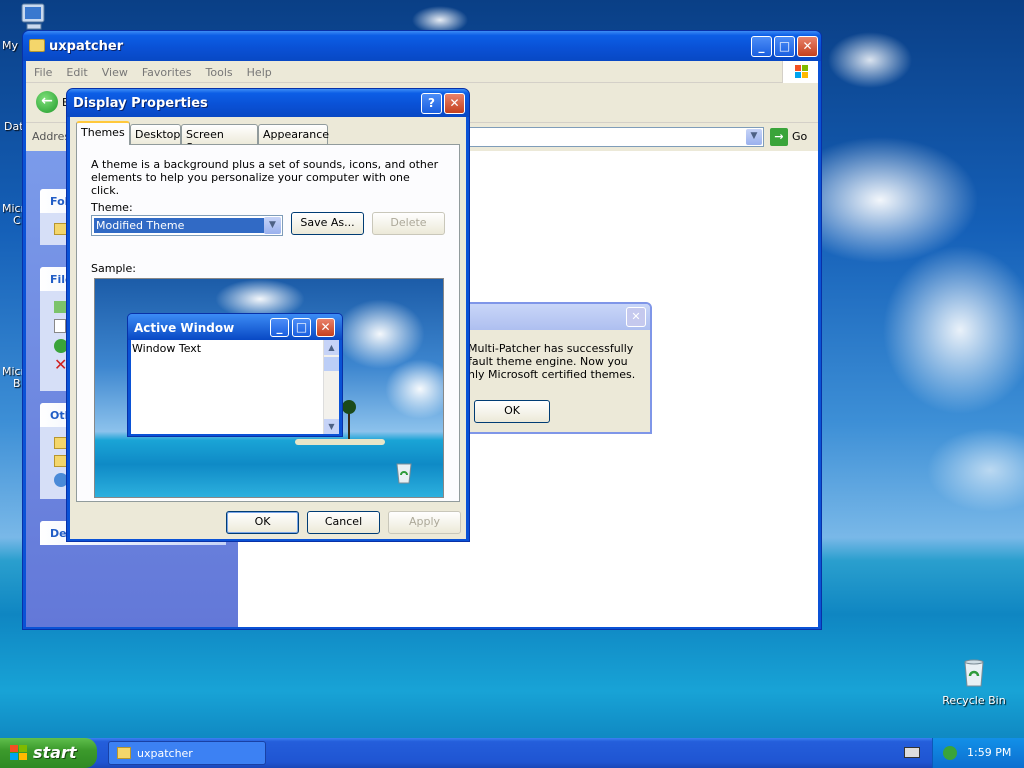  I want to click on theme-sample-preview: Active Window _ □ ✕ Window Text ▲ ▼, so click(269, 388).